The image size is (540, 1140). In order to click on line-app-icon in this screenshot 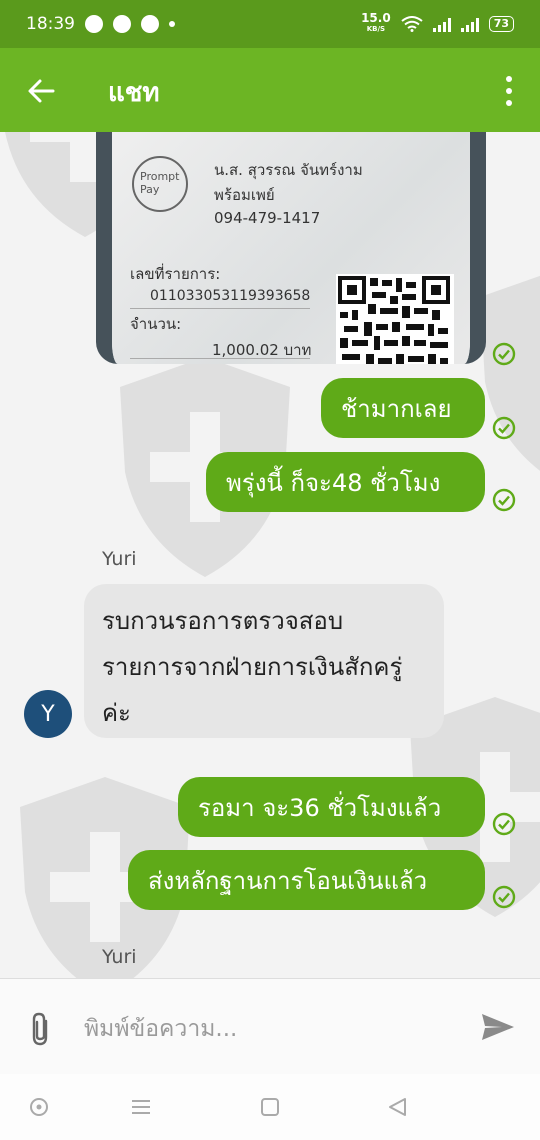, I will do `click(94, 24)`.